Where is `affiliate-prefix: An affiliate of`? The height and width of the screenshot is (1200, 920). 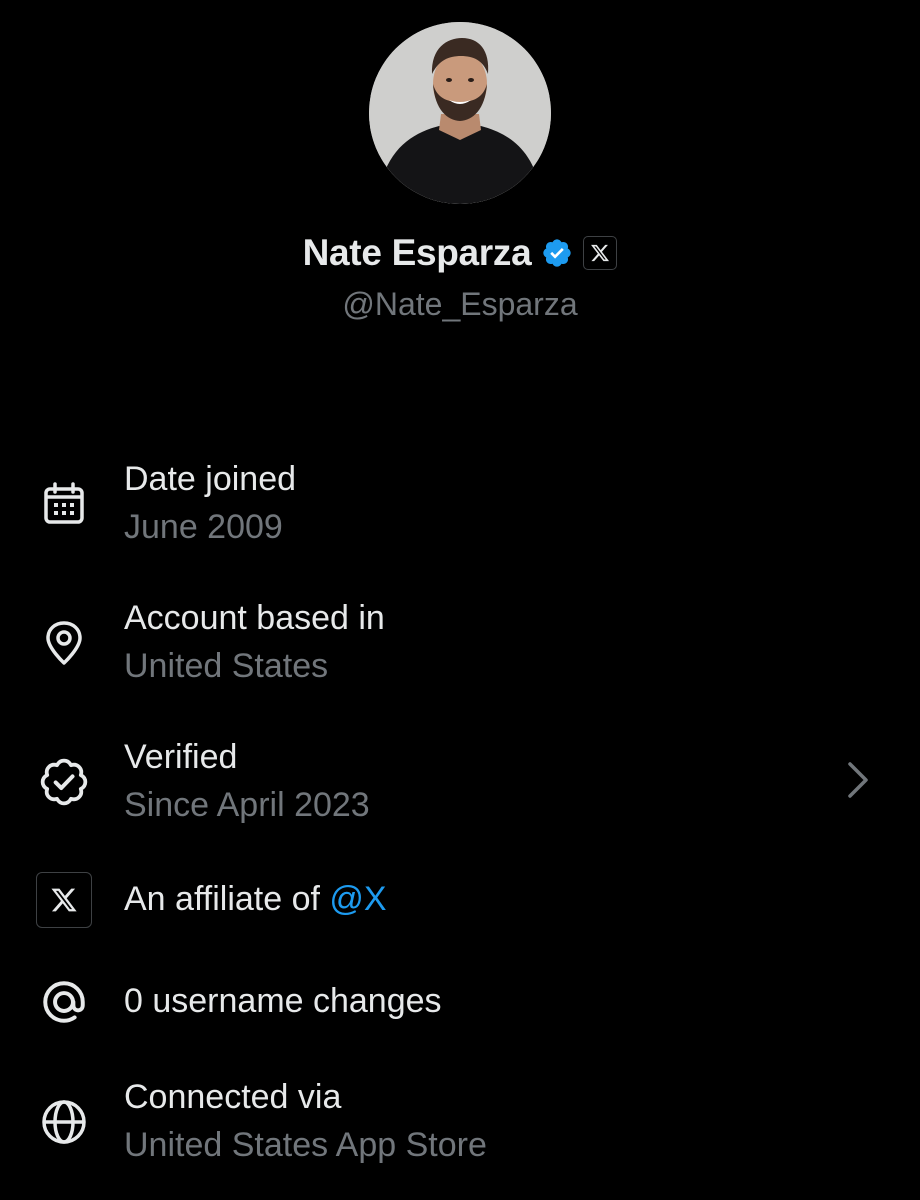 affiliate-prefix: An affiliate of is located at coordinates (227, 899).